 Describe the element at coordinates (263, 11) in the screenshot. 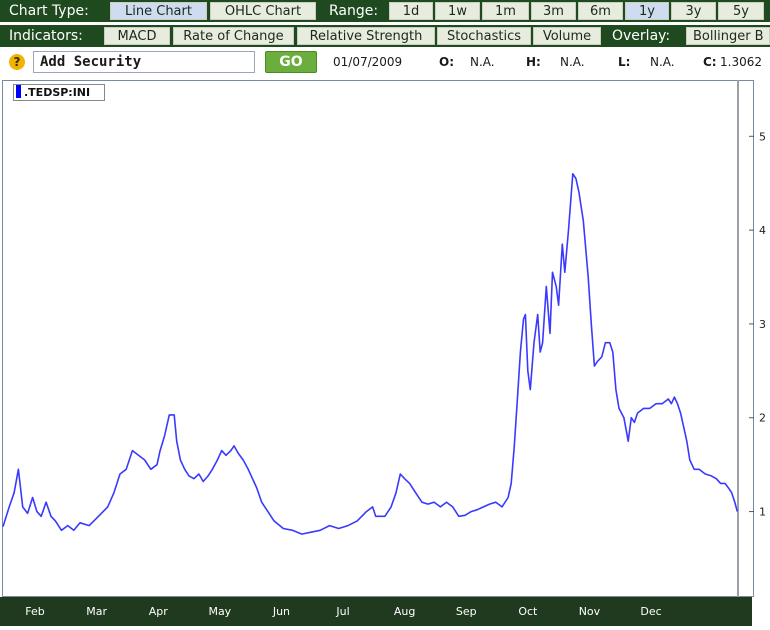

I see `ohlc-chart-button: OHLC Chart` at that location.